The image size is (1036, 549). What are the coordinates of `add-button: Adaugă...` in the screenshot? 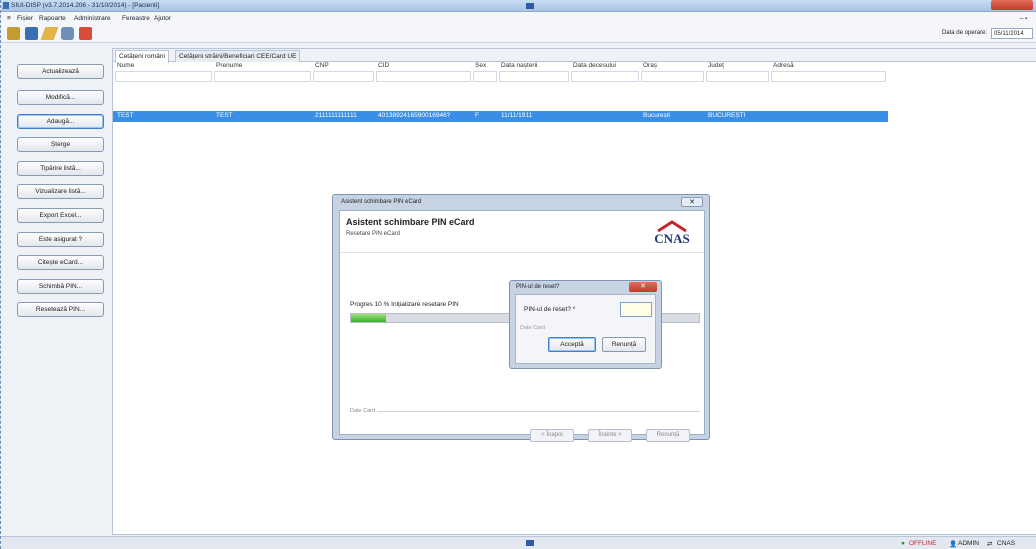 It's located at (60, 121).